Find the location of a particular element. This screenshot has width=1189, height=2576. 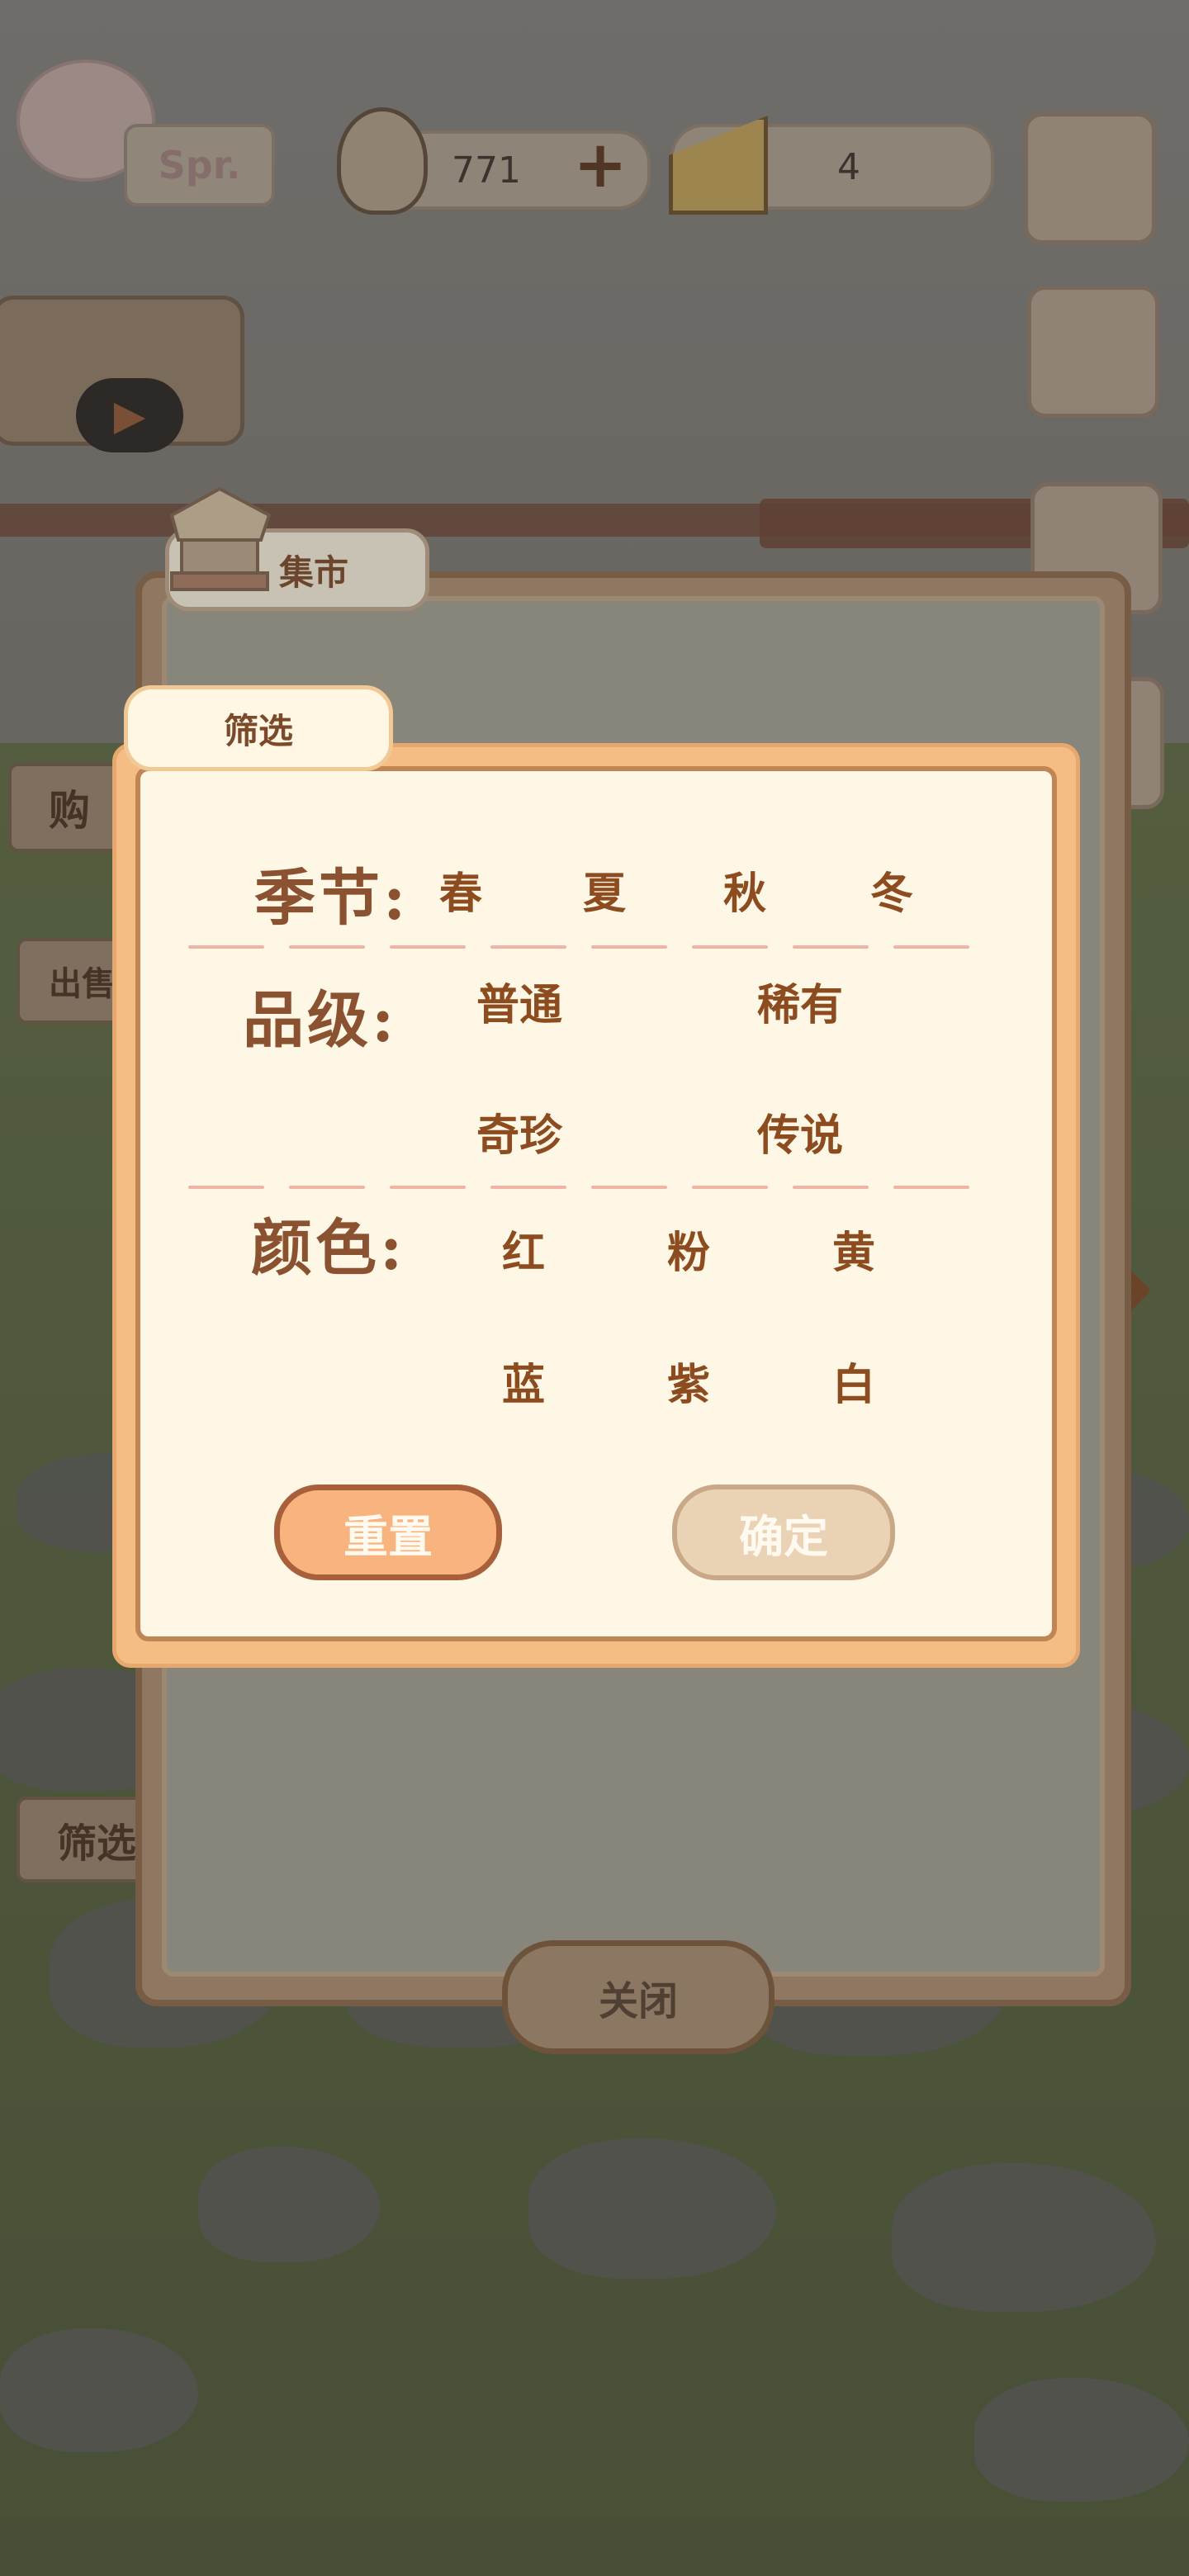

confirm-button: 确定 is located at coordinates (783, 1532).